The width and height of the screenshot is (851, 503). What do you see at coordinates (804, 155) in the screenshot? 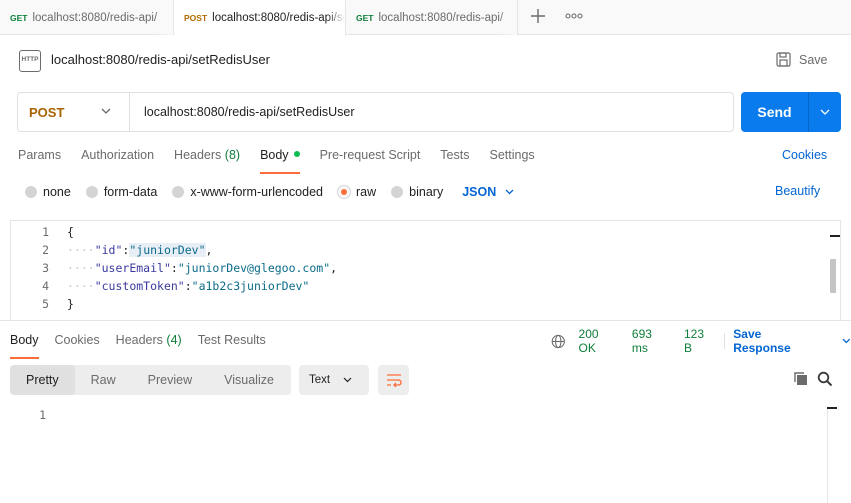
I see `cookies-link: Cookies` at bounding box center [804, 155].